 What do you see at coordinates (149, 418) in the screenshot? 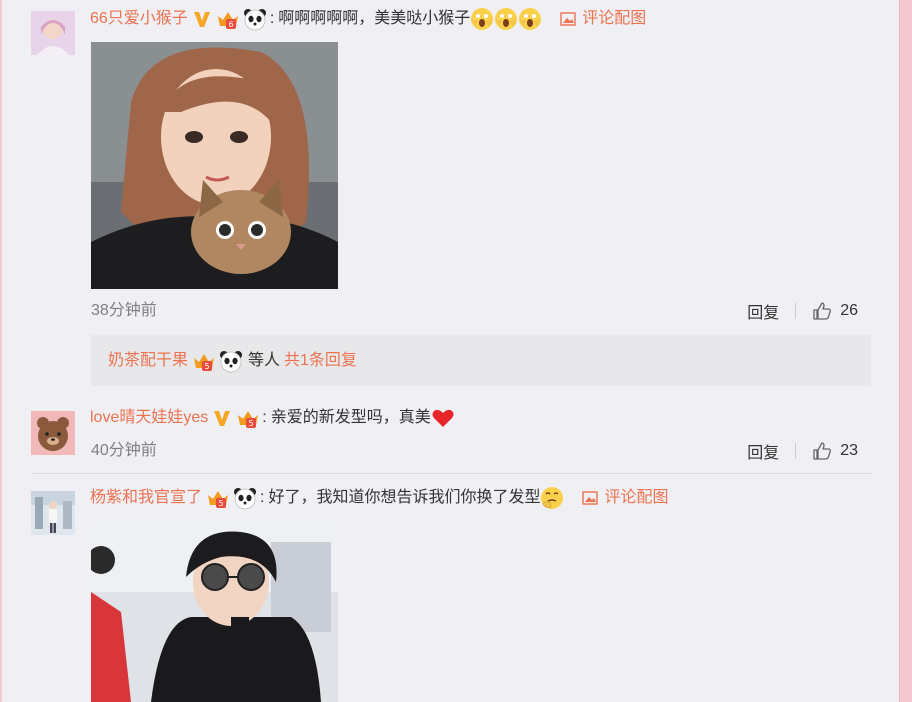
I see `username: love晴天娃娃yes` at bounding box center [149, 418].